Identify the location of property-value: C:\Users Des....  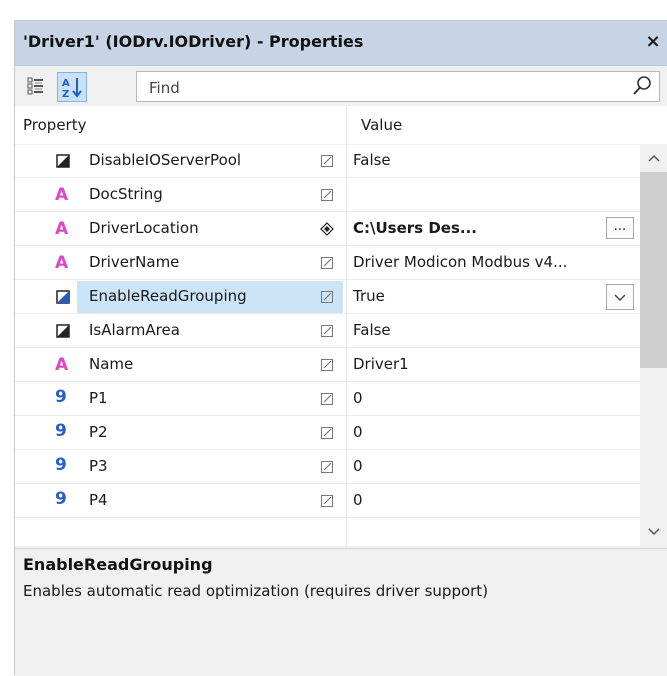
(478, 228).